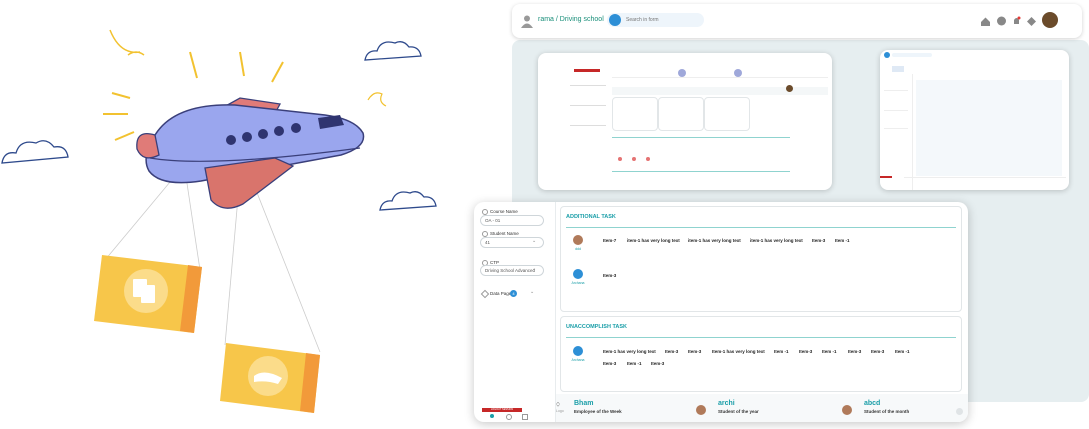 The image size is (1089, 429). Describe the element at coordinates (513, 293) in the screenshot. I see `data-page-count-badge: 4` at that location.